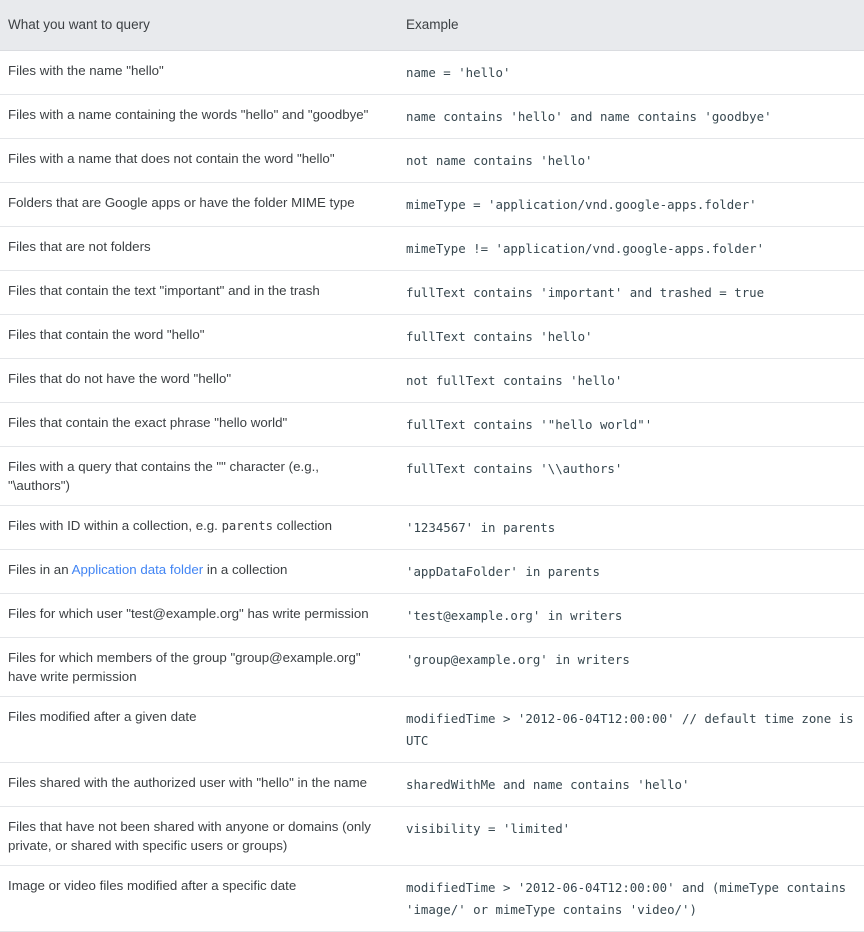  Describe the element at coordinates (503, 571) in the screenshot. I see `query-example-code: 'appDataFolder' in parents` at that location.